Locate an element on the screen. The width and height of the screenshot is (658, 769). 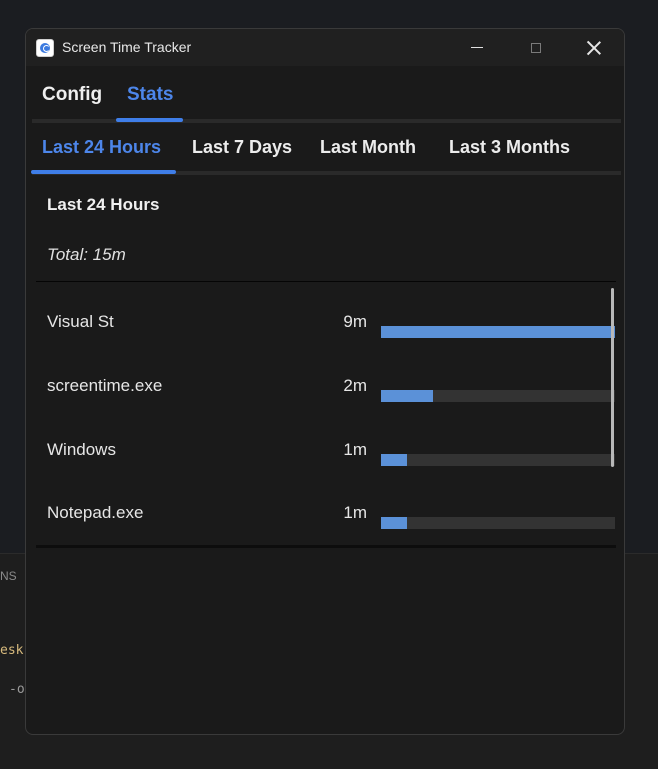
tab-config: Config is located at coordinates (72, 95).